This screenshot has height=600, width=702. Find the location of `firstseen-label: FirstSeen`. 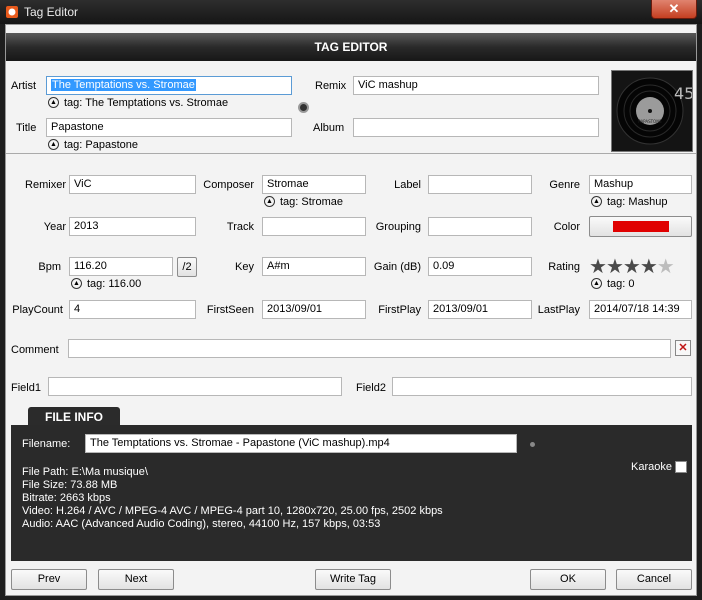

firstseen-label: FirstSeen is located at coordinates (230, 310).